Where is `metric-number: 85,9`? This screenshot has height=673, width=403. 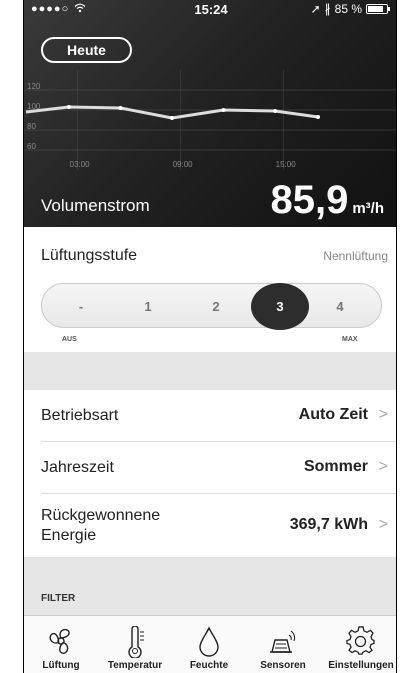 metric-number: 85,9 is located at coordinates (309, 200).